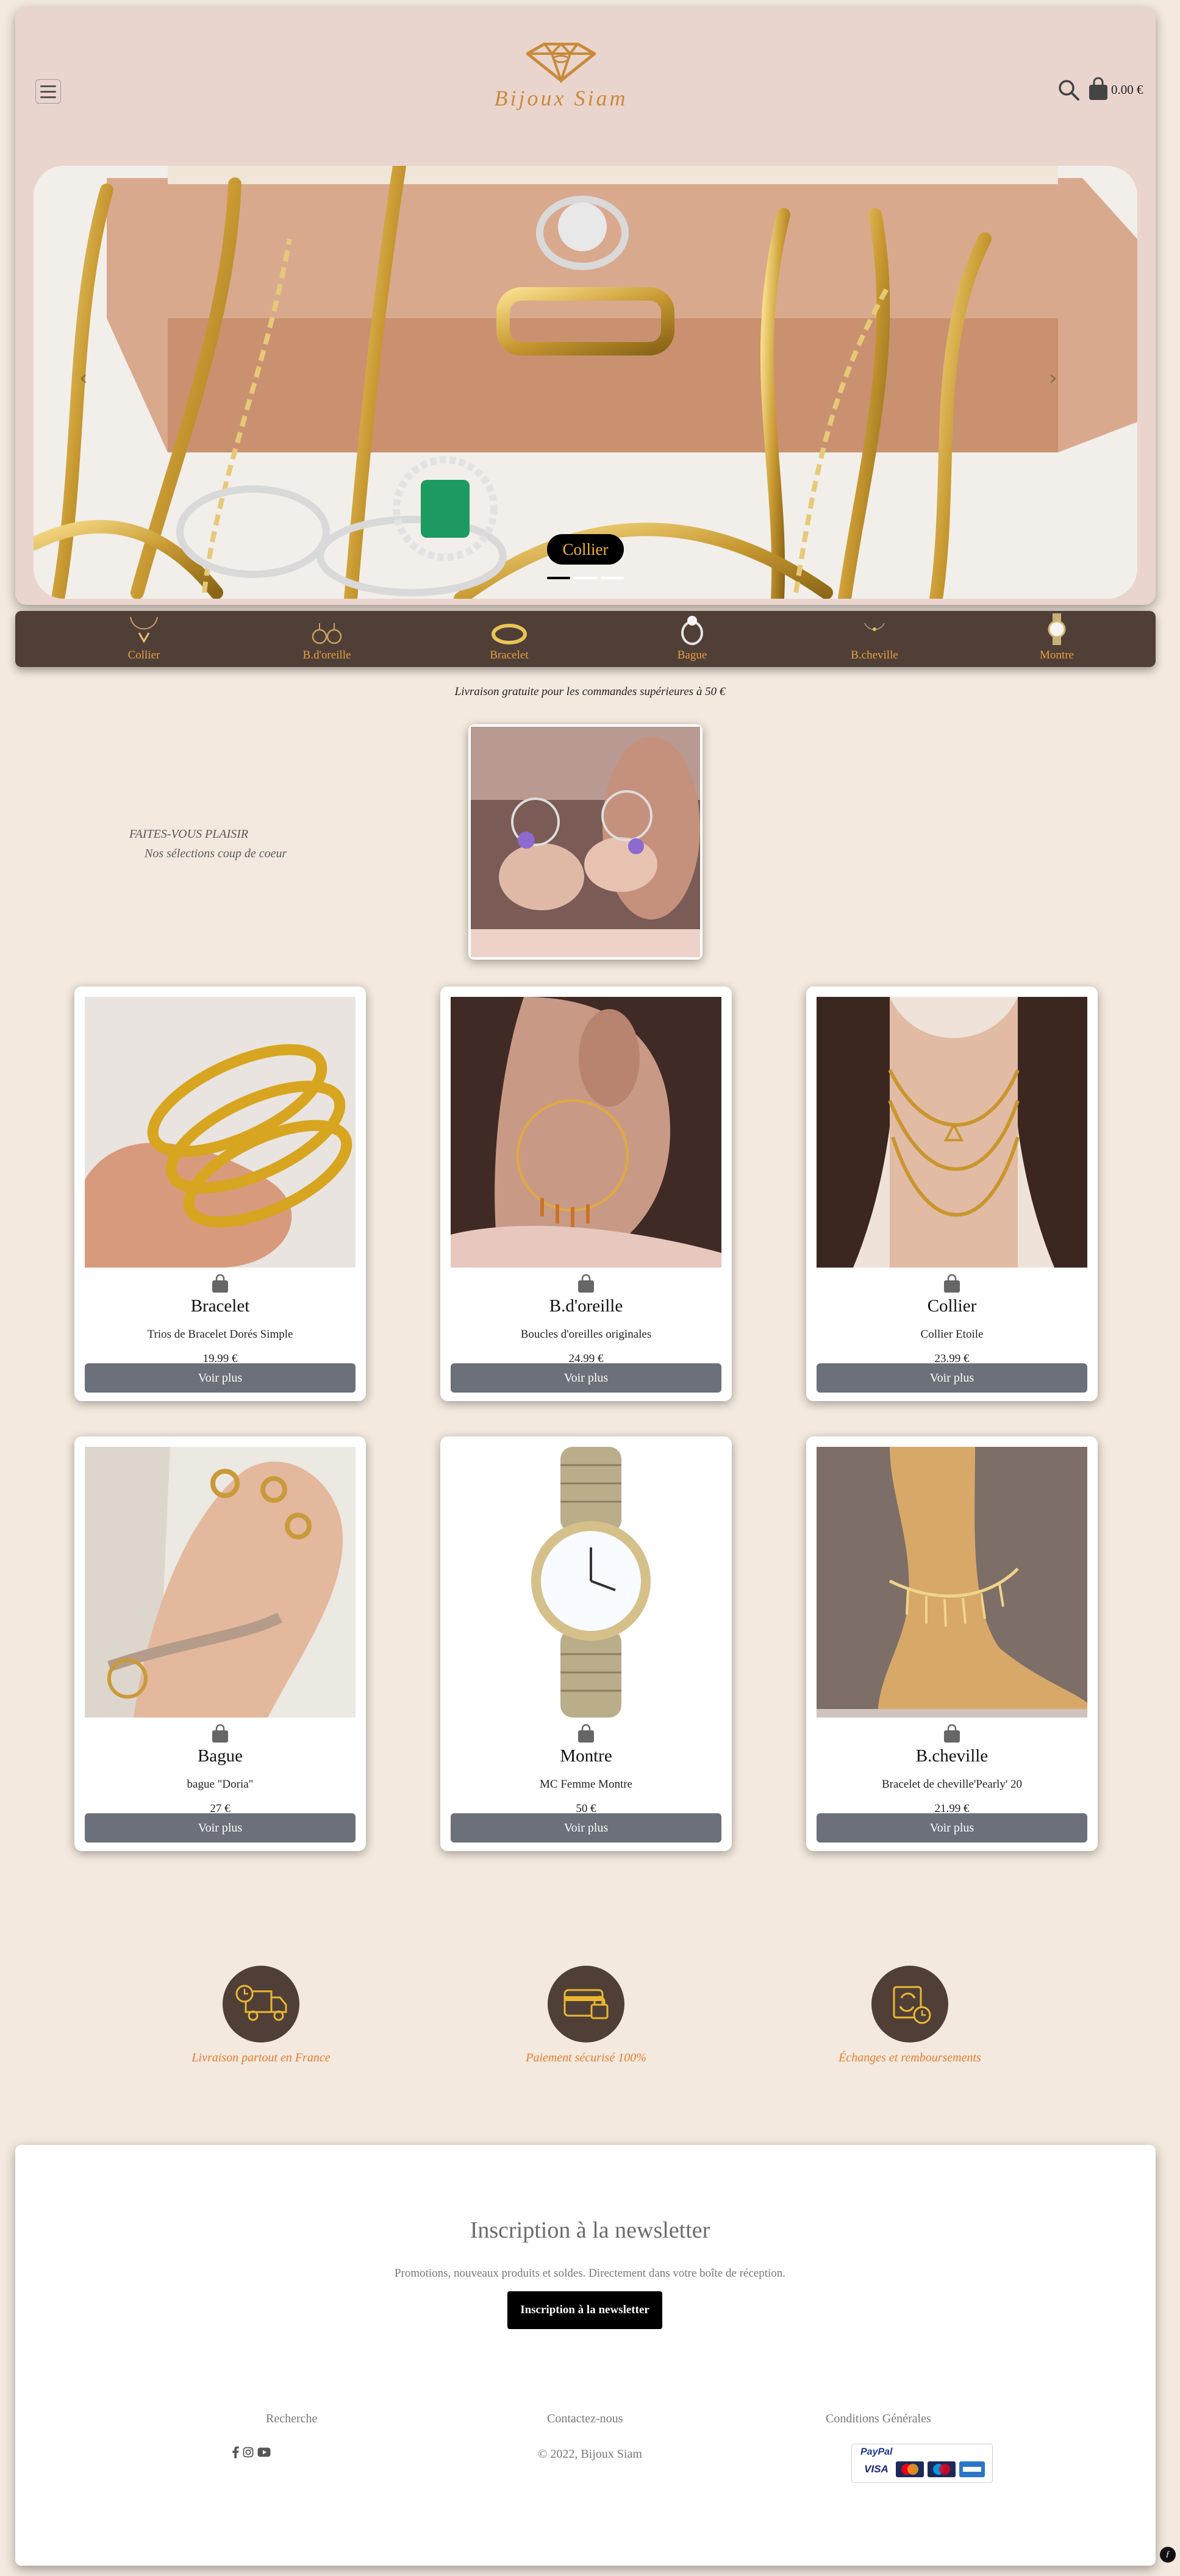 This screenshot has height=2576, width=1180. What do you see at coordinates (144, 628) in the screenshot?
I see `necklace-icon` at bounding box center [144, 628].